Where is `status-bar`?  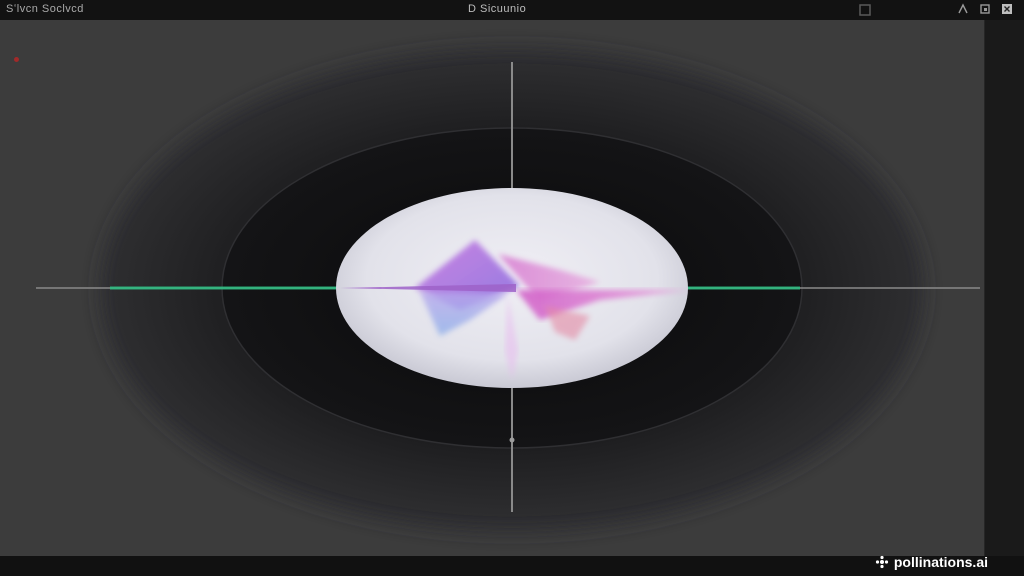 status-bar is located at coordinates (512, 566).